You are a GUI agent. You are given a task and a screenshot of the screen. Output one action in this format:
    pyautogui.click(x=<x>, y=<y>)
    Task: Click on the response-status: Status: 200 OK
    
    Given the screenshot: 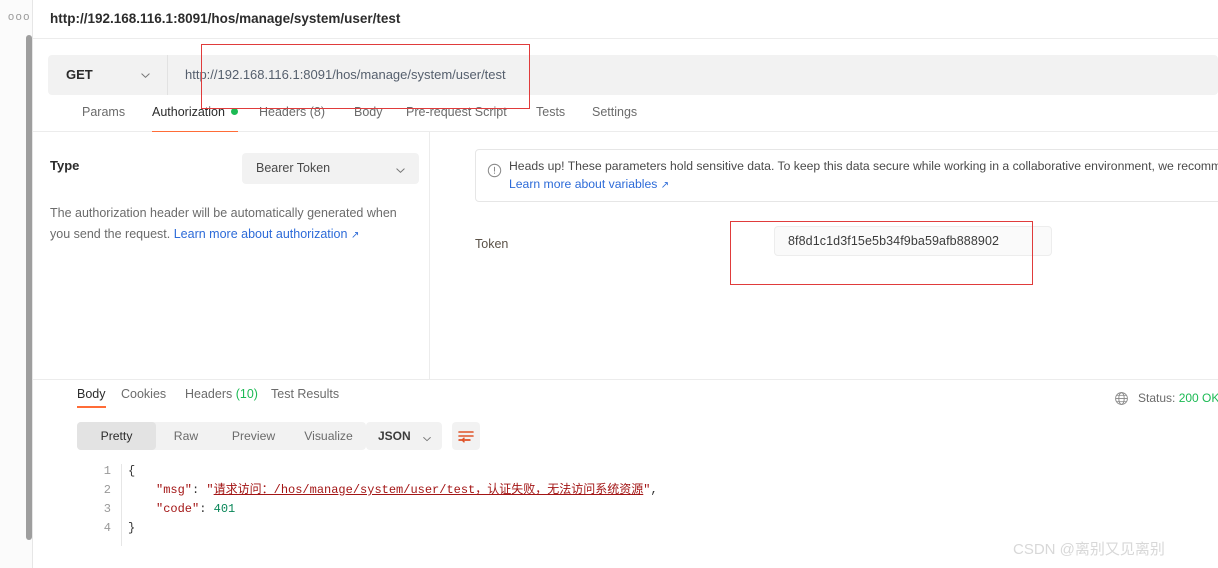 What is the action you would take?
    pyautogui.click(x=1159, y=400)
    